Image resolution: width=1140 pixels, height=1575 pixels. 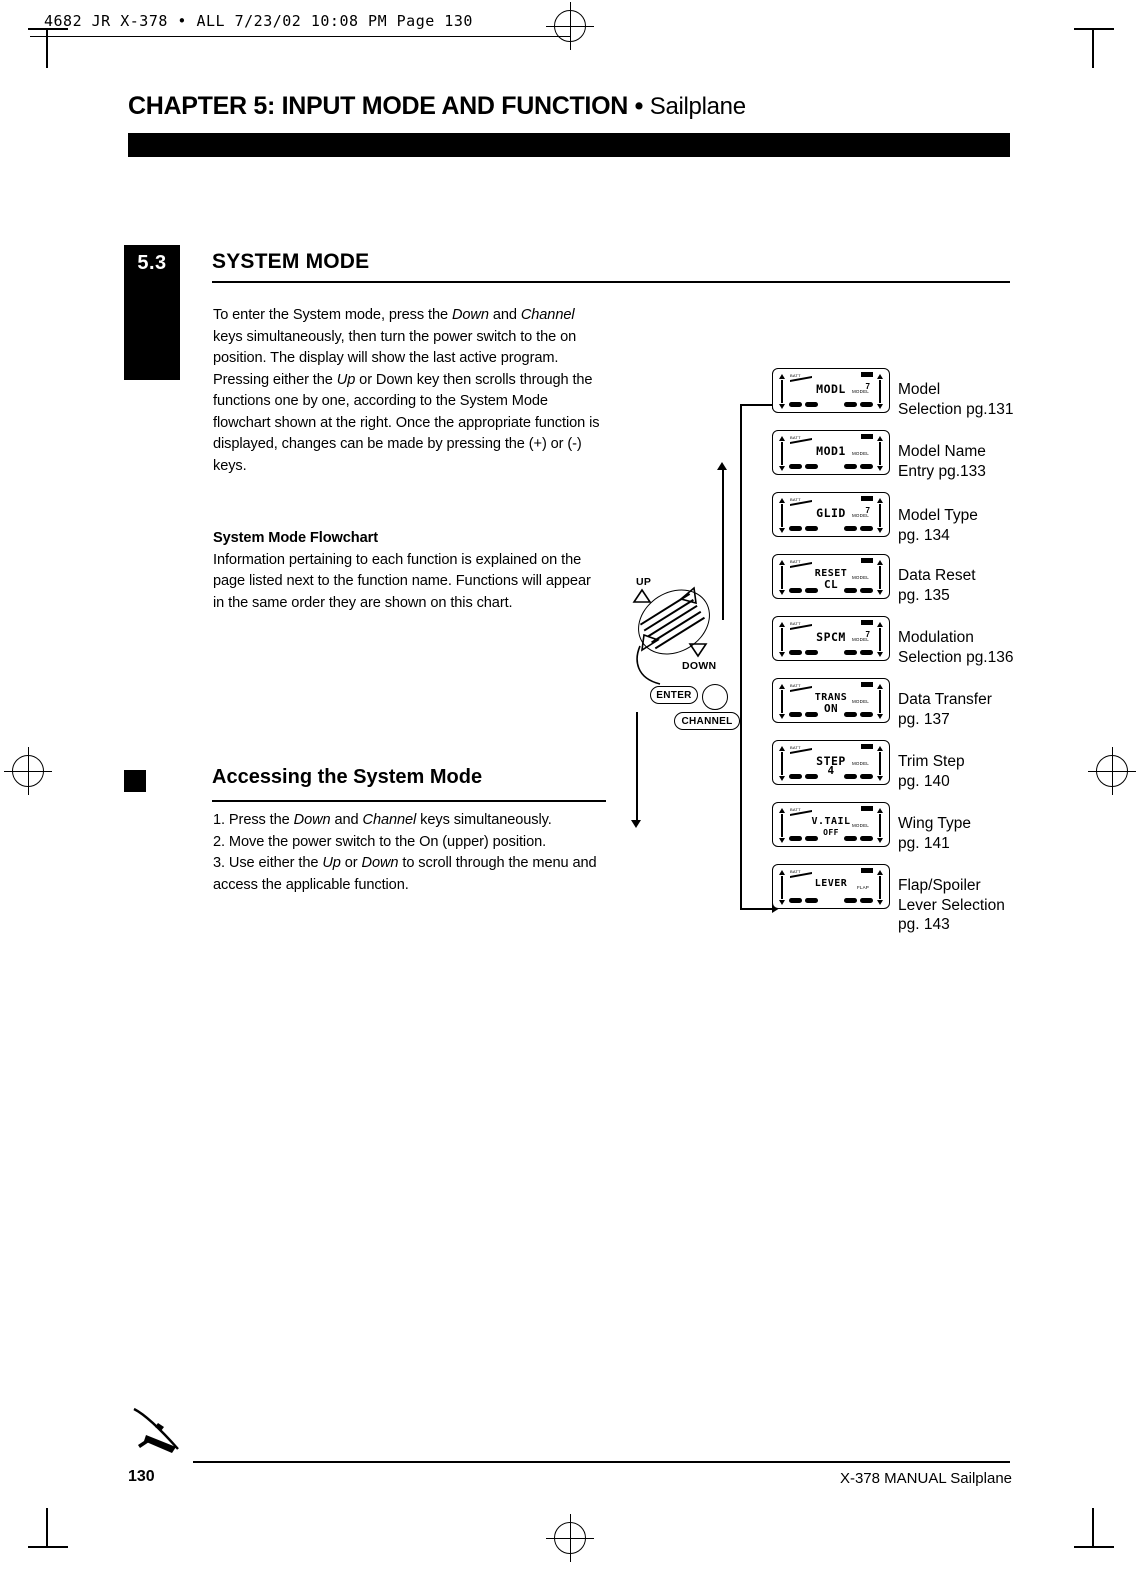 What do you see at coordinates (642, 595) in the screenshot?
I see `up-triangle-outline-icon` at bounding box center [642, 595].